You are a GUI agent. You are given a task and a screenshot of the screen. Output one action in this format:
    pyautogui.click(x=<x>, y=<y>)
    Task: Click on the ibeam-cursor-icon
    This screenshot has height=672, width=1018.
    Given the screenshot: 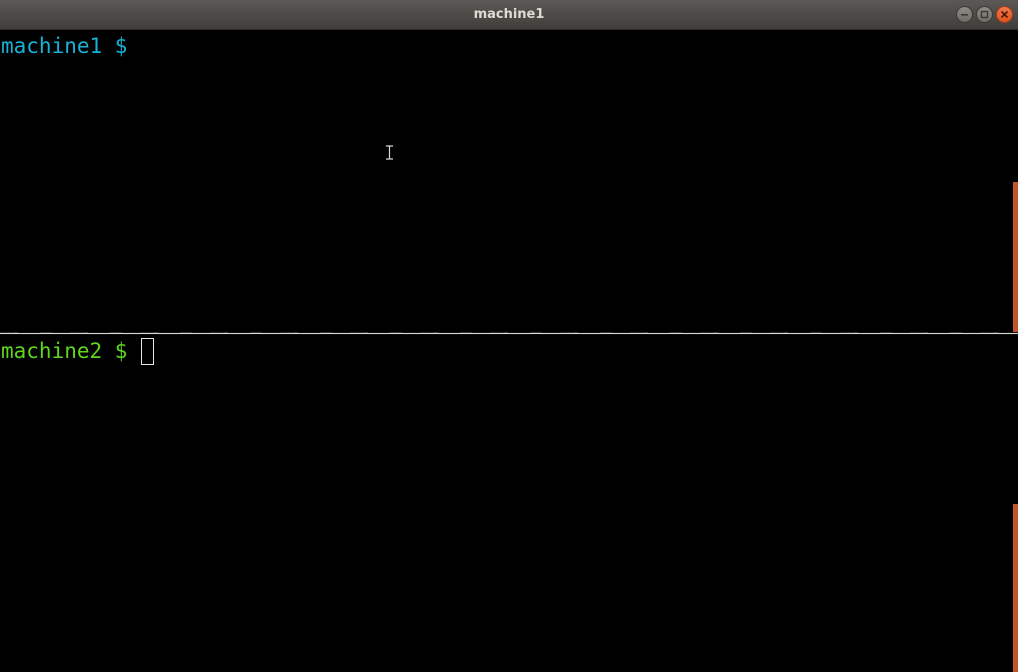 What is the action you would take?
    pyautogui.click(x=389, y=152)
    